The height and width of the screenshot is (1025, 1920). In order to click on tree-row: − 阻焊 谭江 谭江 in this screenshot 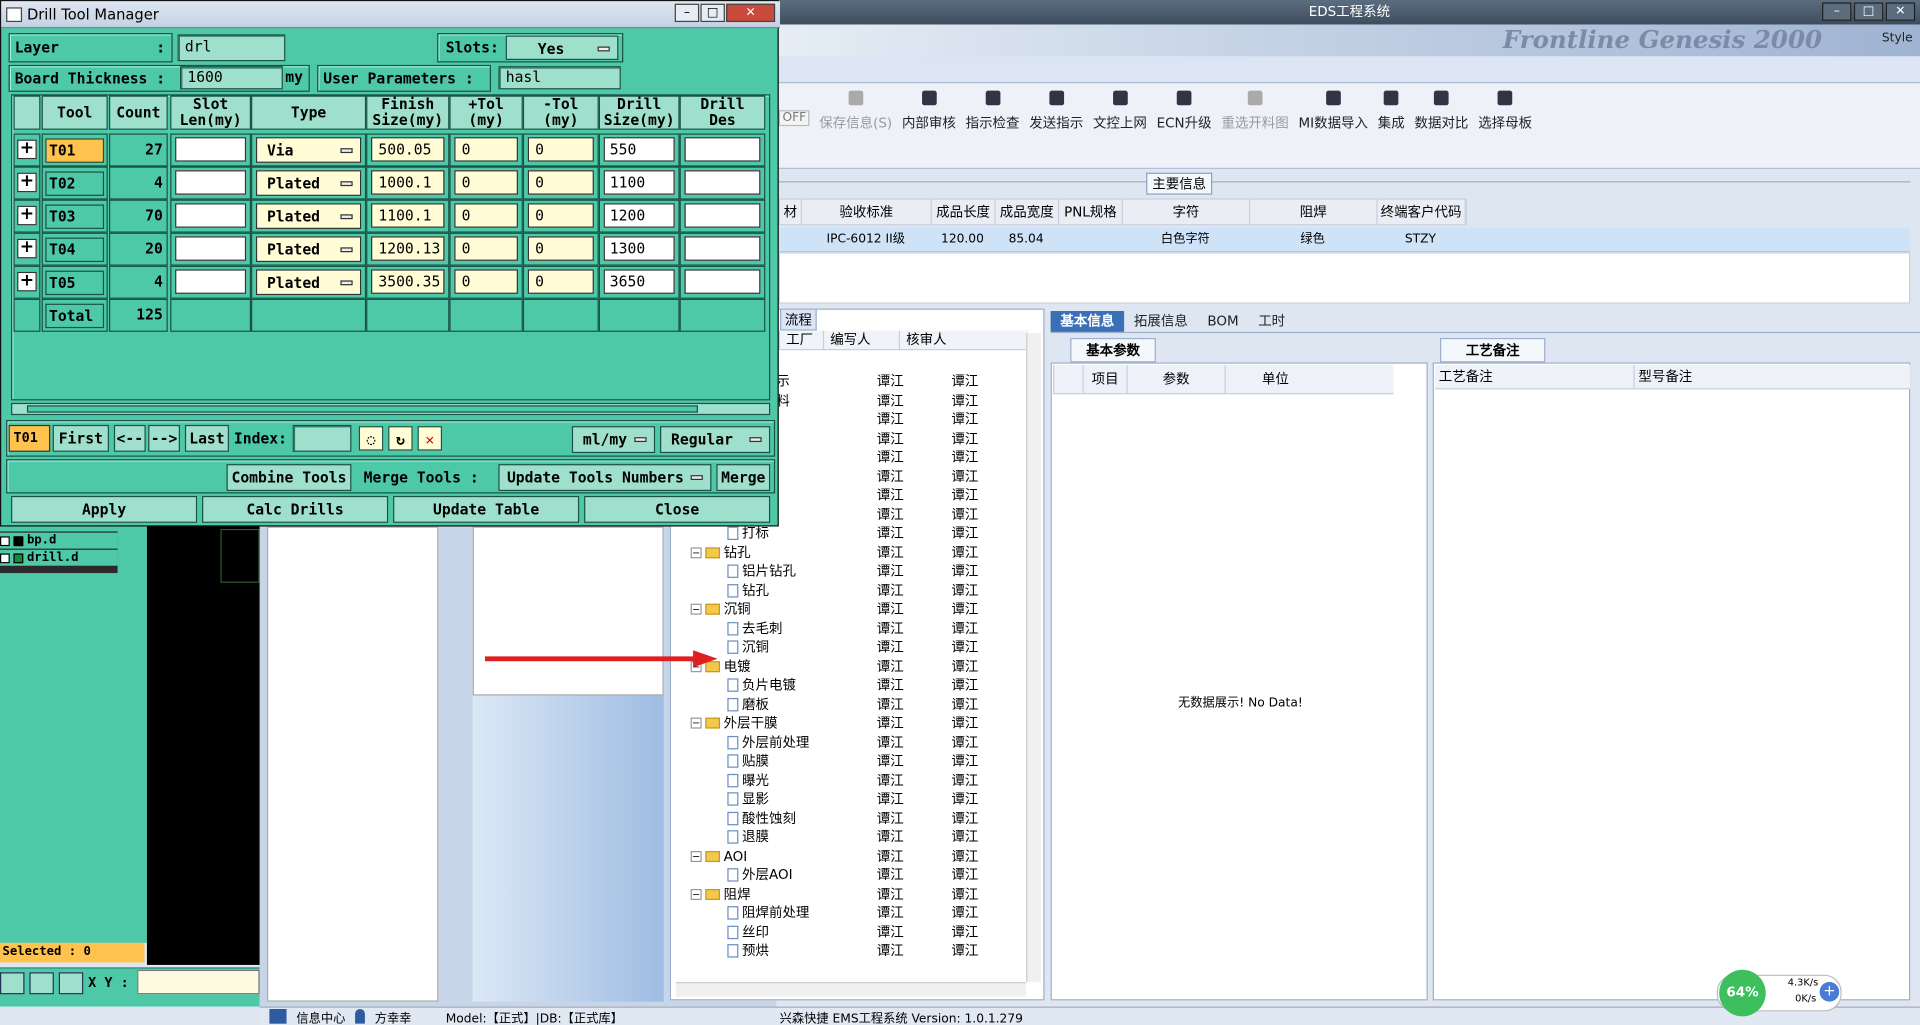, I will do `click(850, 894)`.